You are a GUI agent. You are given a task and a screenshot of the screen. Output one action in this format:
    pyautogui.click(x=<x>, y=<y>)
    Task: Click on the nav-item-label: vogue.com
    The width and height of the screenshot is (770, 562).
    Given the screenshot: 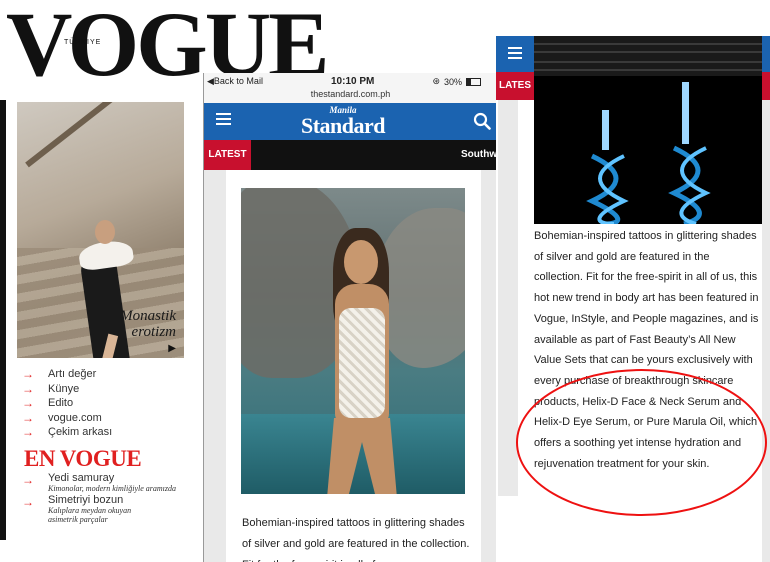 What is the action you would take?
    pyautogui.click(x=75, y=417)
    